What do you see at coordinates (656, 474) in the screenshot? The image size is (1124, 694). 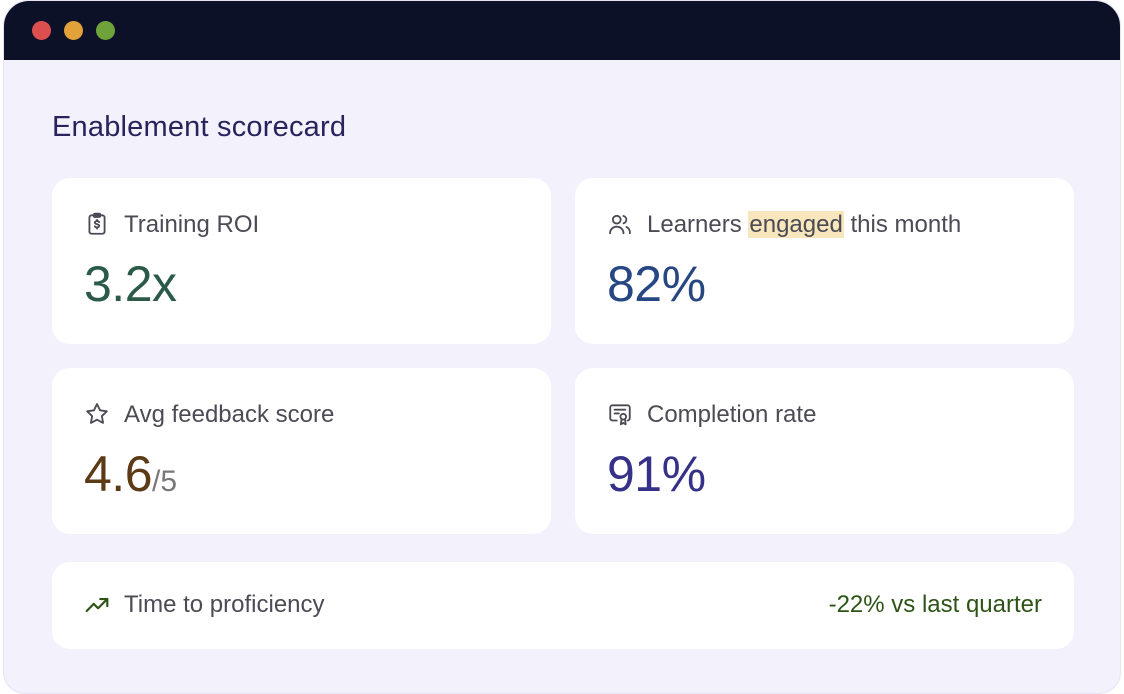 I see `completion-rate-value: 91%` at bounding box center [656, 474].